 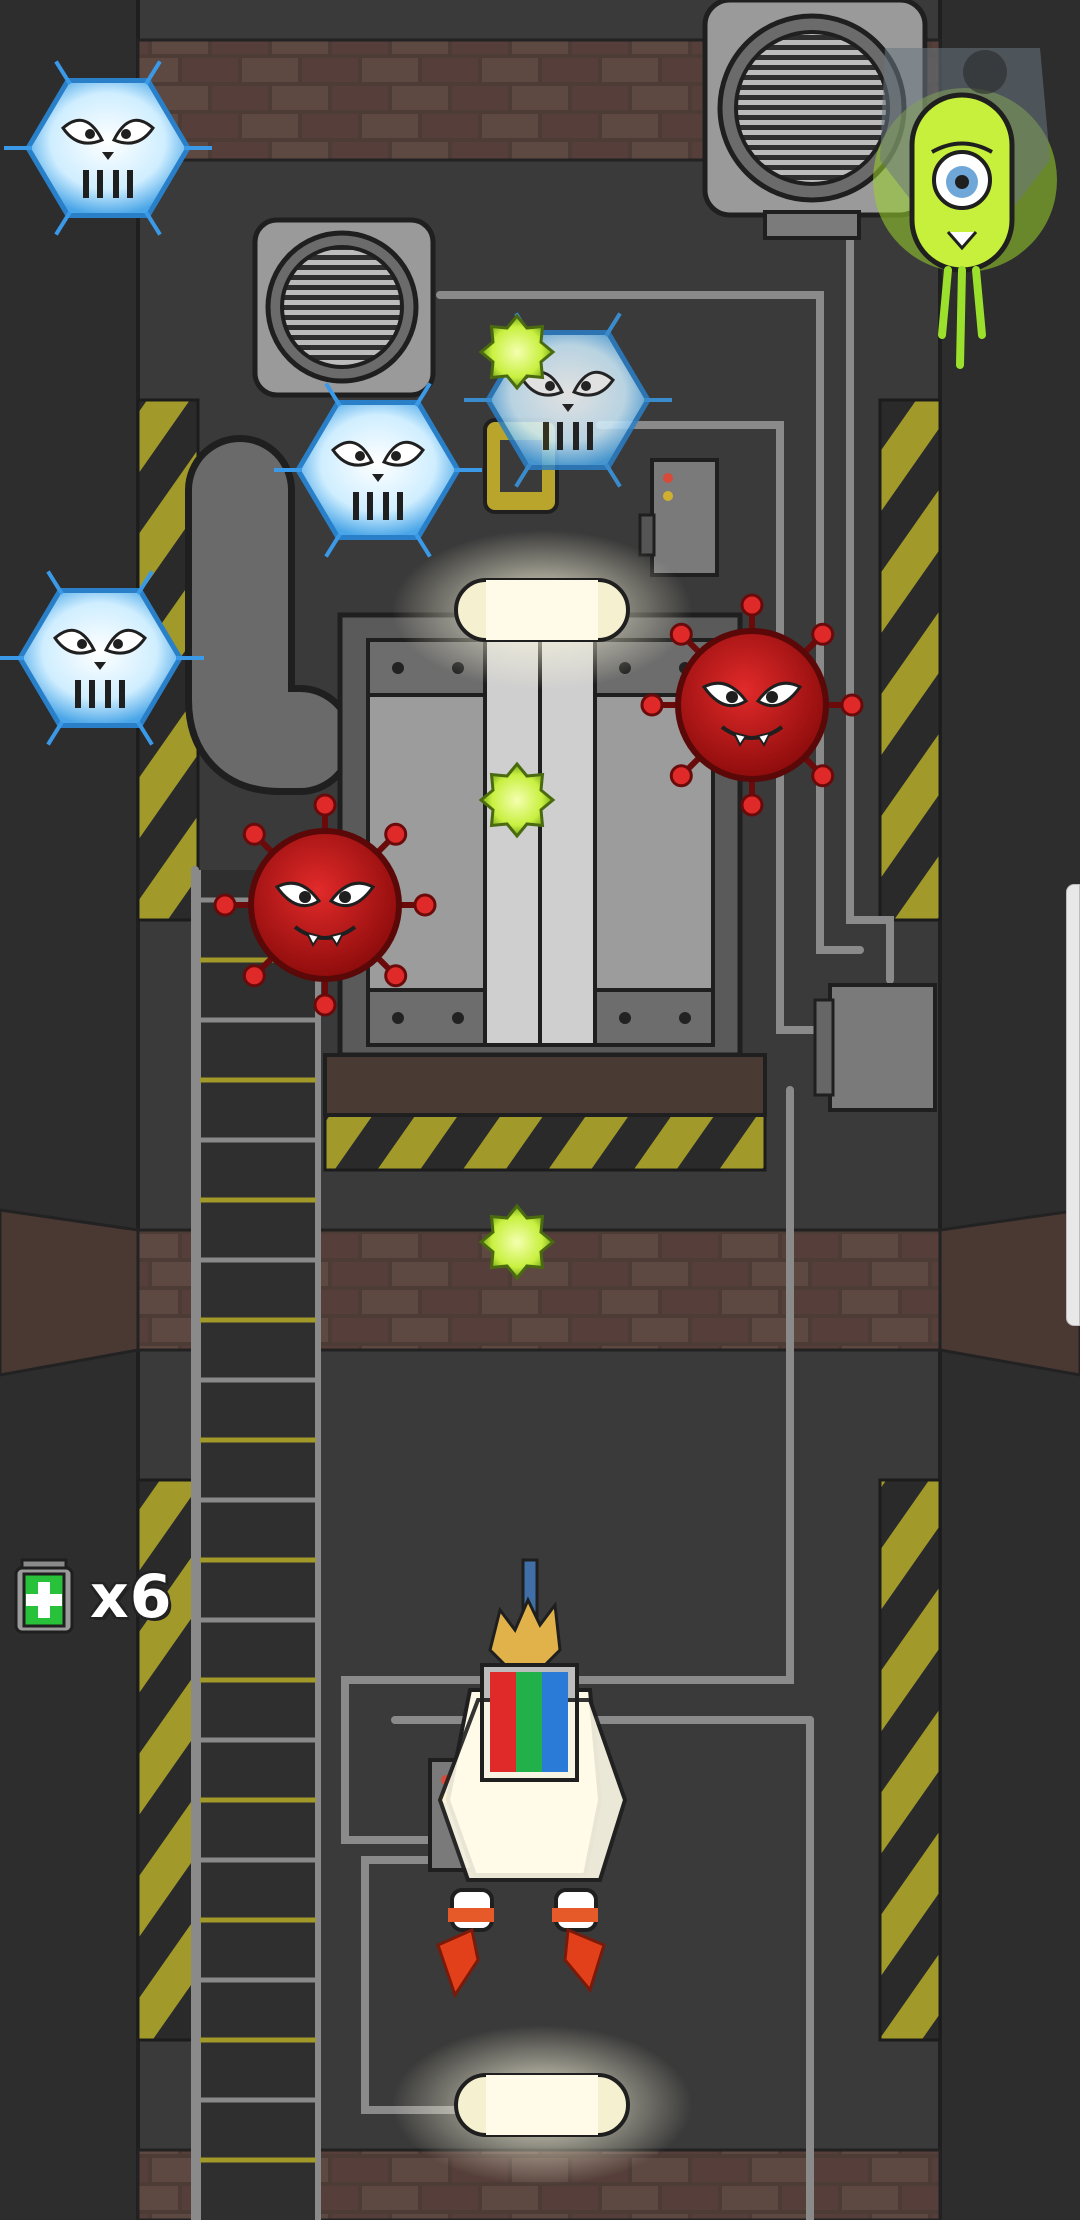 What do you see at coordinates (1073, 1105) in the screenshot?
I see `edge-scroll-handle` at bounding box center [1073, 1105].